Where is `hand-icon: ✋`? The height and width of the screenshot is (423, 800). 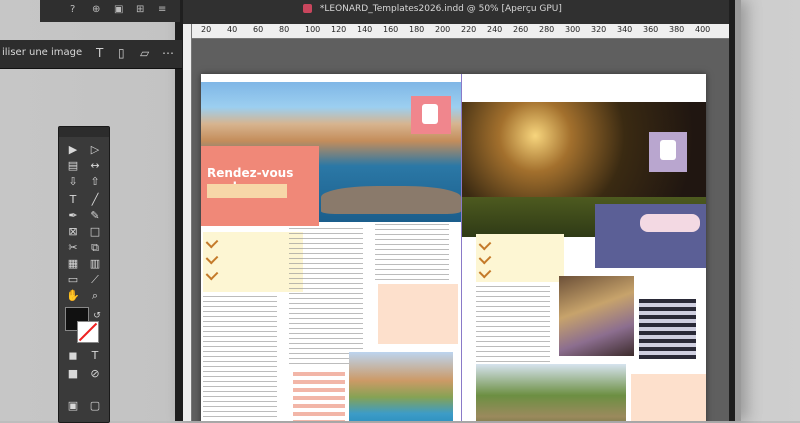
hand-icon: ✋ is located at coordinates (73, 296).